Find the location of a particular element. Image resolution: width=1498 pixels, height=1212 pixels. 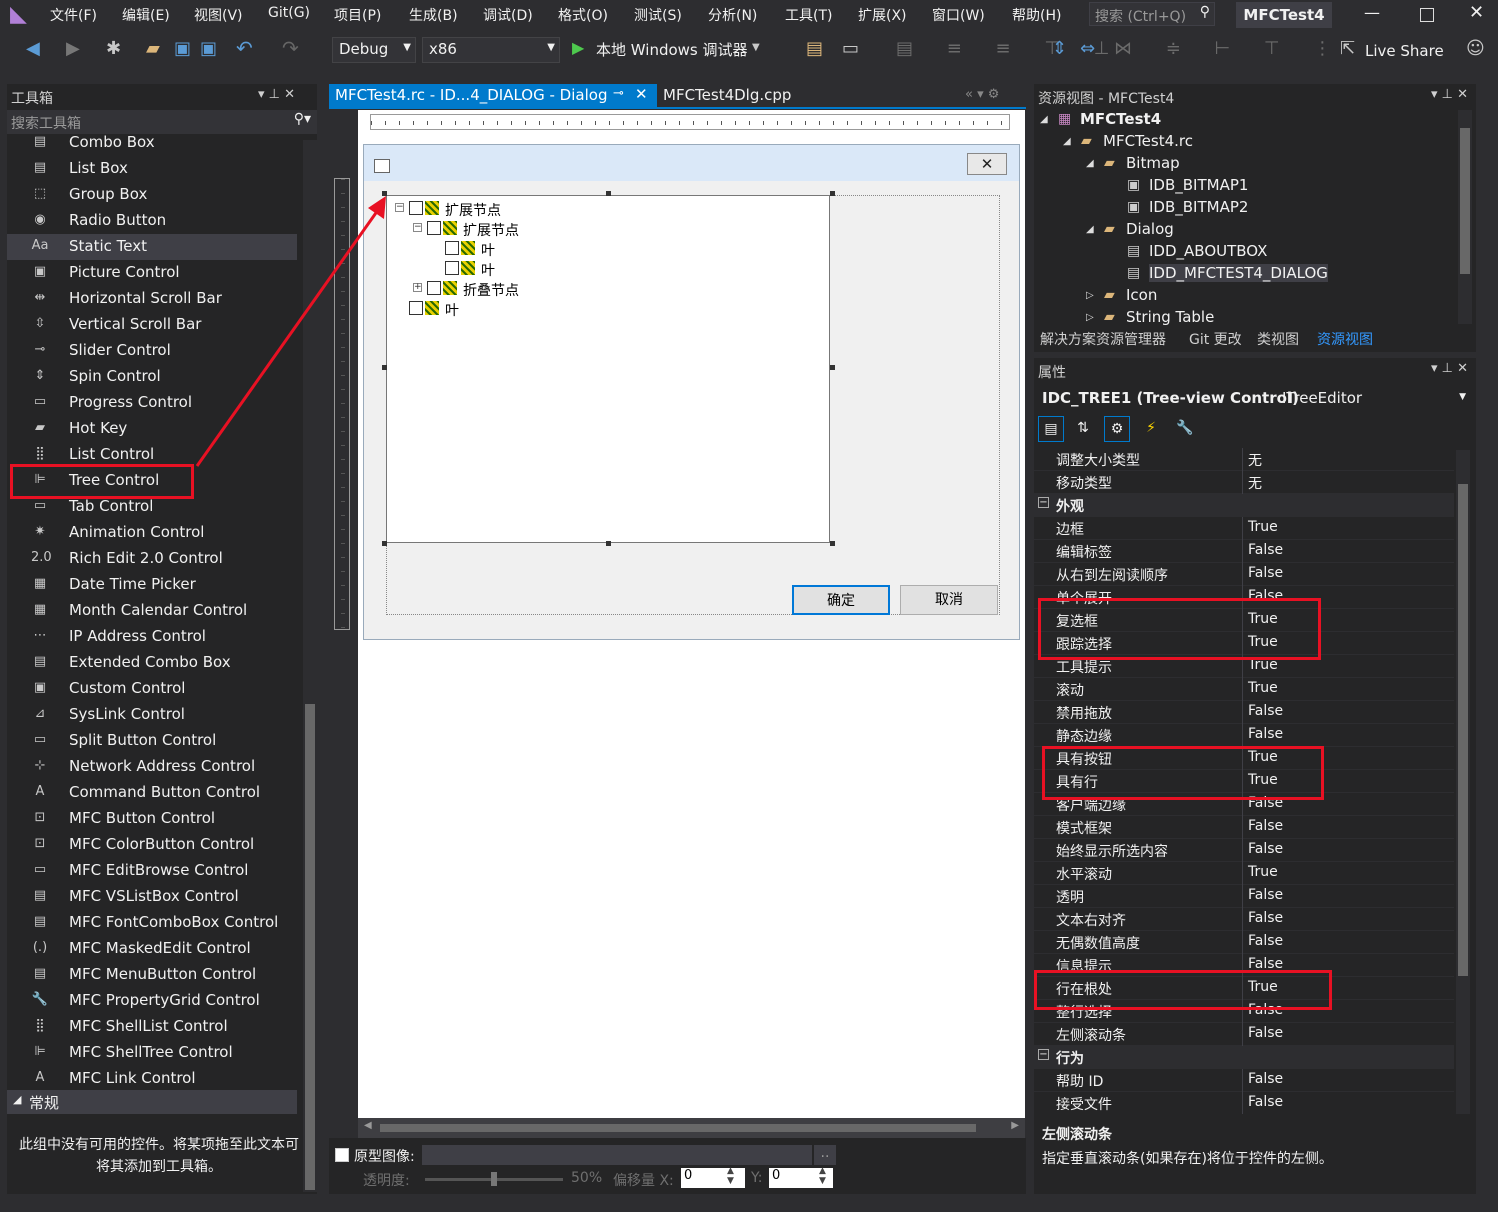

resource-item: MFCTest4.rc is located at coordinates (1148, 141).